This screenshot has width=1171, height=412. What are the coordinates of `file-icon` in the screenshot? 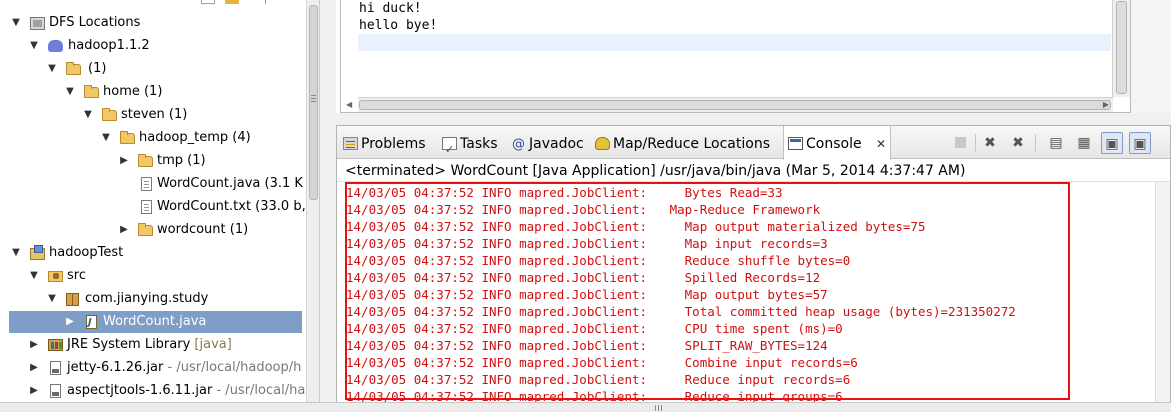 It's located at (146, 184).